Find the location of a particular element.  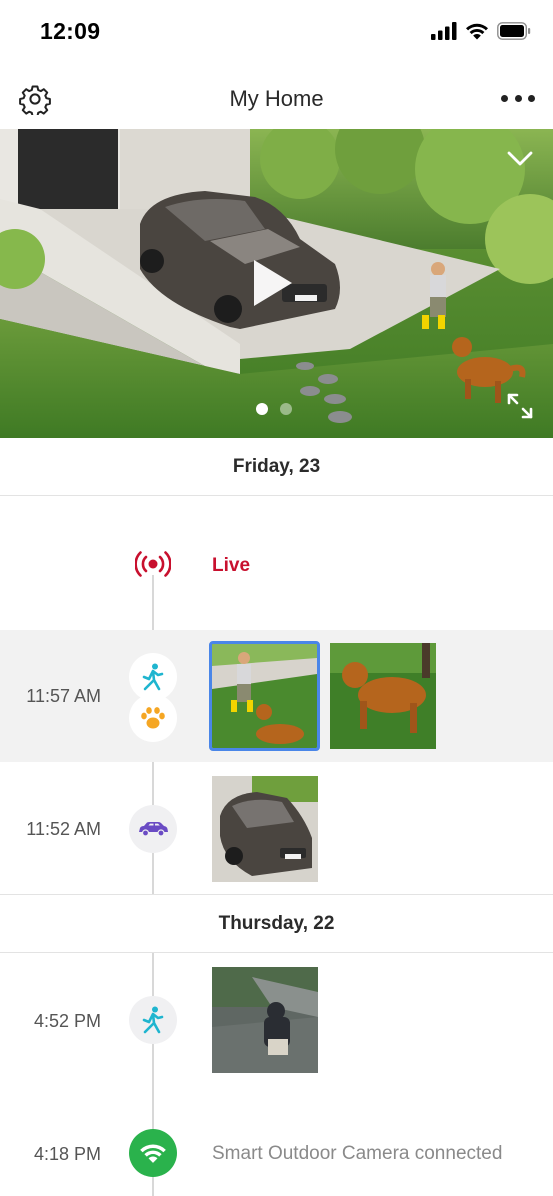

car-snapshot is located at coordinates (265, 829).